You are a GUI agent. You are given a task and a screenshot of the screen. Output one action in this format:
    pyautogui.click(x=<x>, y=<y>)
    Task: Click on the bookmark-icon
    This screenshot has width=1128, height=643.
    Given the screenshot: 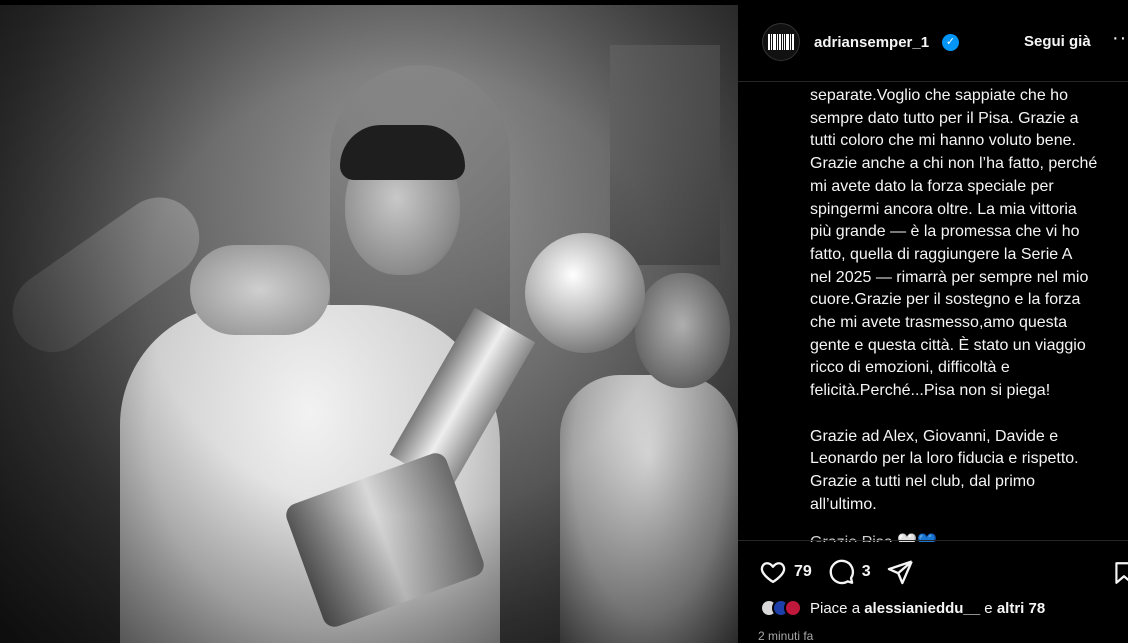 What is the action you would take?
    pyautogui.click(x=1119, y=573)
    